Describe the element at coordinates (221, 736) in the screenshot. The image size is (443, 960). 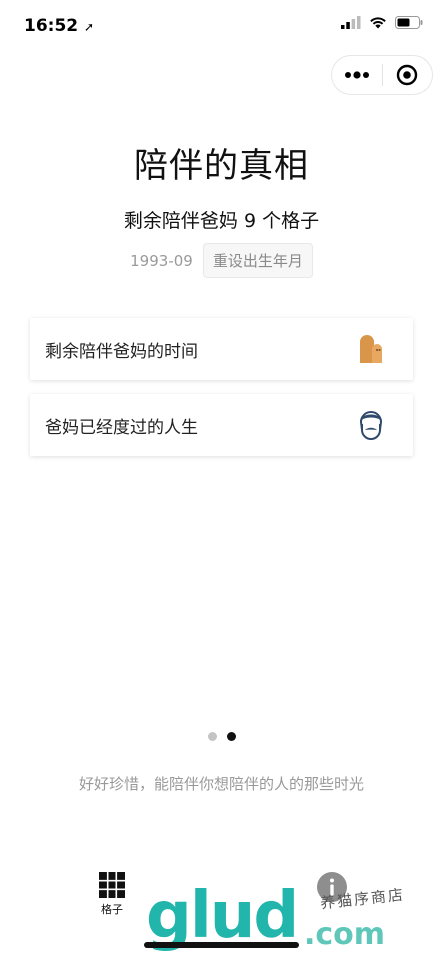
I see `page-indicator` at that location.